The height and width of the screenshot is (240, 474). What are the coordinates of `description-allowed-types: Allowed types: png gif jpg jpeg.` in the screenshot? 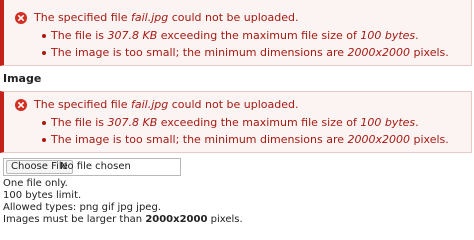 It's located at (82, 207).